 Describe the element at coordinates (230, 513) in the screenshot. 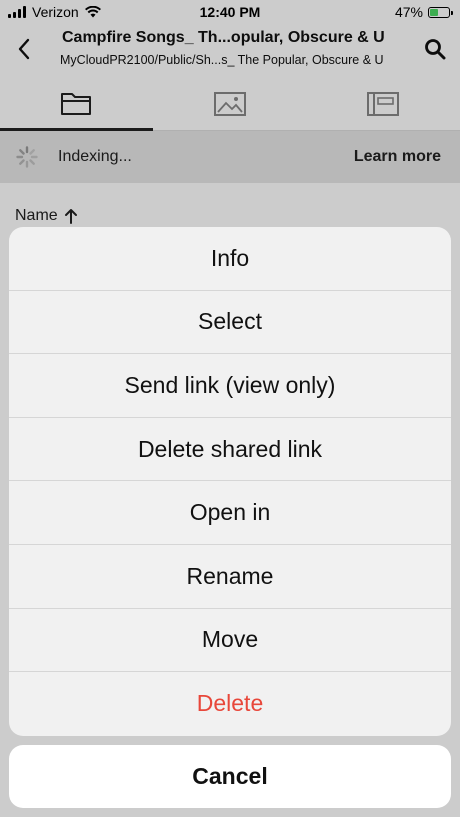

I see `action-open-in: Open in` at that location.